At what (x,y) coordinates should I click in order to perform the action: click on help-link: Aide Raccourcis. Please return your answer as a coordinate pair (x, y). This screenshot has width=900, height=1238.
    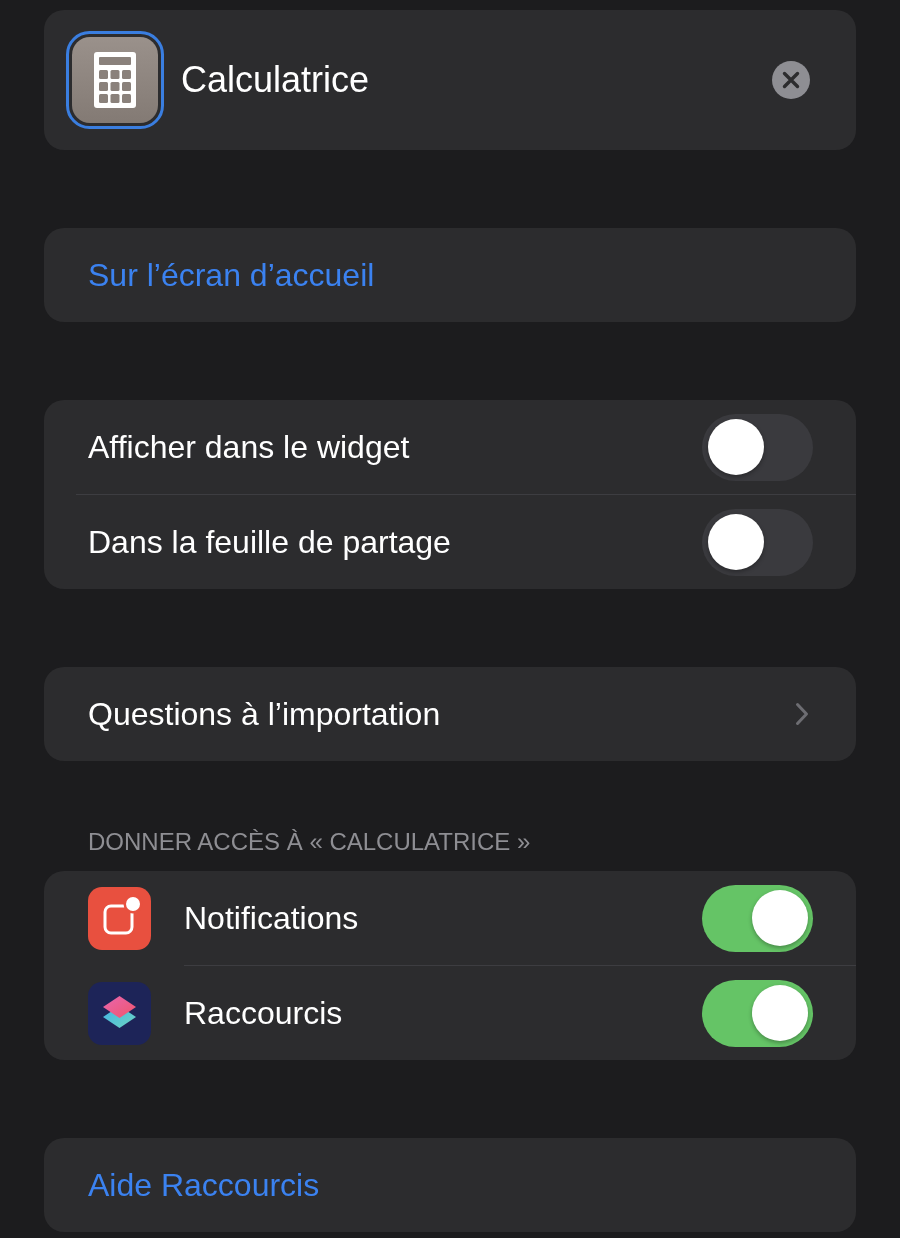
    Looking at the image, I should click on (204, 1185).